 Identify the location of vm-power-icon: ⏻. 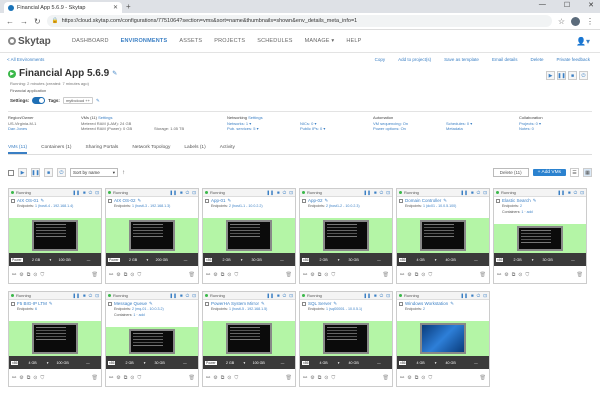
(285, 296).